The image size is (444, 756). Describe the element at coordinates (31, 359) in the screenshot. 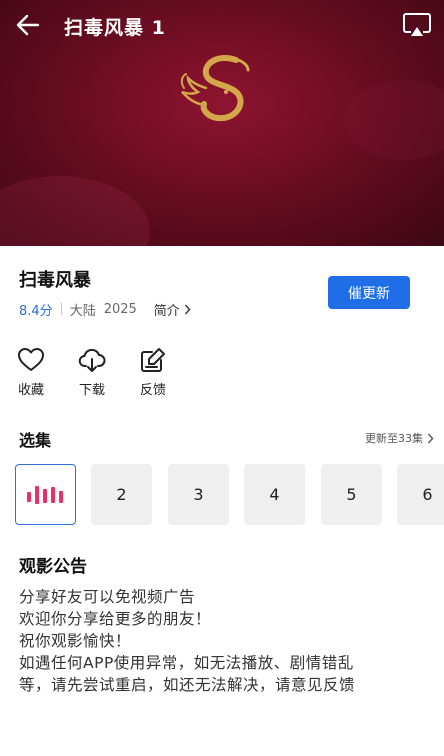

I see `heart-icon` at that location.